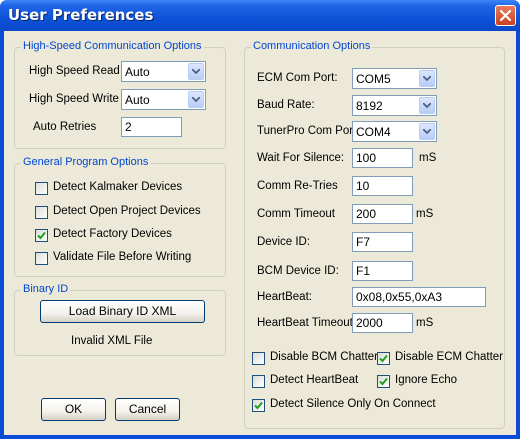 The width and height of the screenshot is (520, 439). Describe the element at coordinates (284, 297) in the screenshot. I see `heartbeat-label: HeartBeat:` at that location.